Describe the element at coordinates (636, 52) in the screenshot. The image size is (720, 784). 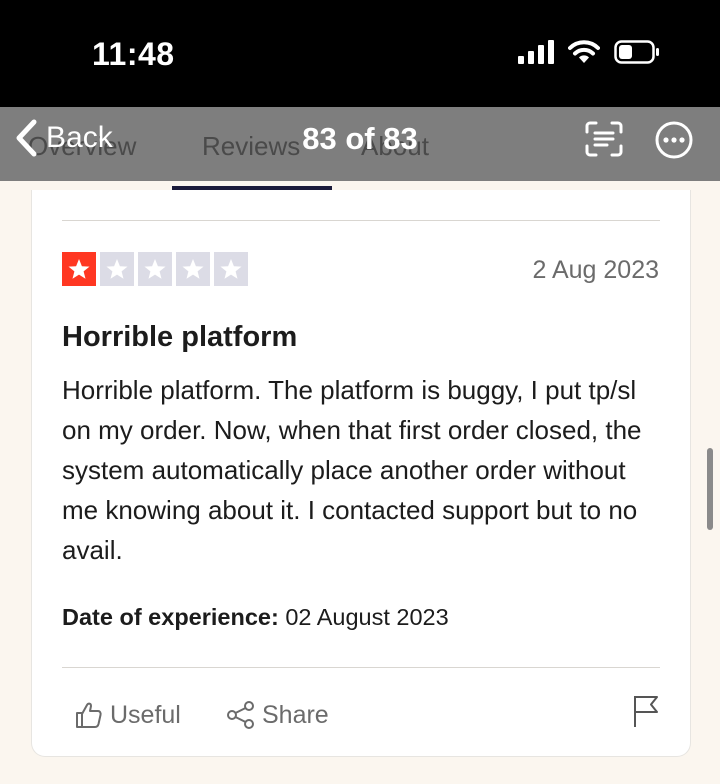
I see `battery-icon` at that location.